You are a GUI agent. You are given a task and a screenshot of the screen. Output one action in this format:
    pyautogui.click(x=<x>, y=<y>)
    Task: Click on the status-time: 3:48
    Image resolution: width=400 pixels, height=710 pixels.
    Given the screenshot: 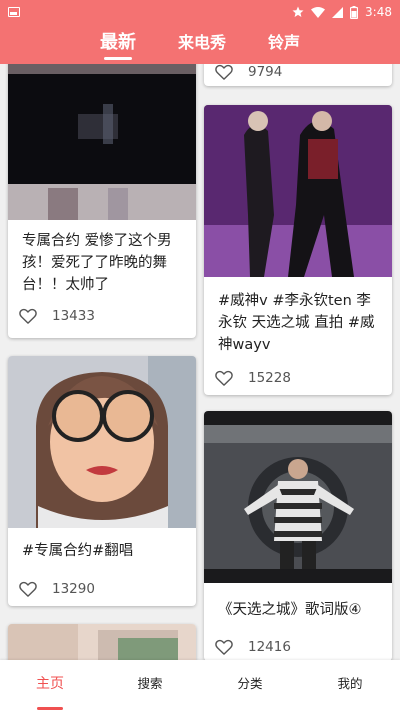 What is the action you would take?
    pyautogui.click(x=378, y=12)
    